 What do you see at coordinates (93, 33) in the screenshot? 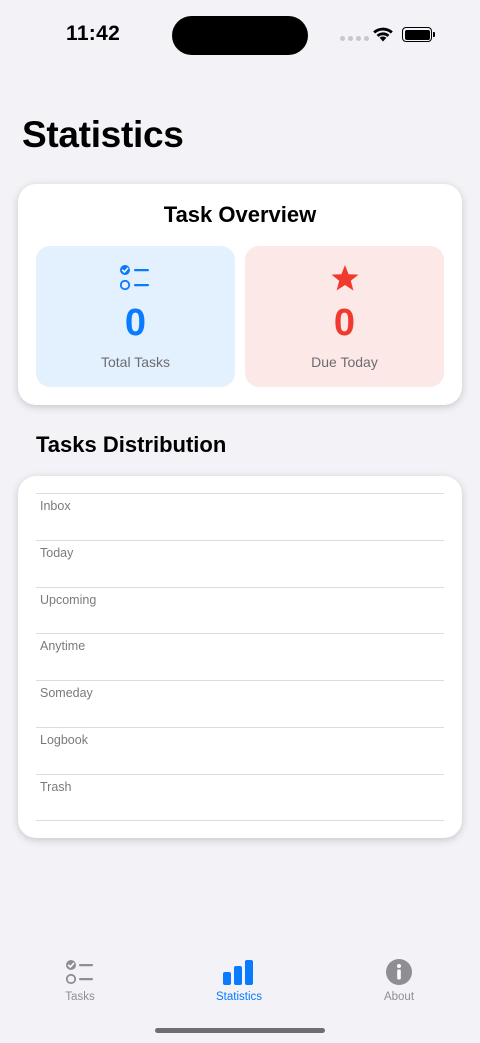
I see `status-time: 11:42` at bounding box center [93, 33].